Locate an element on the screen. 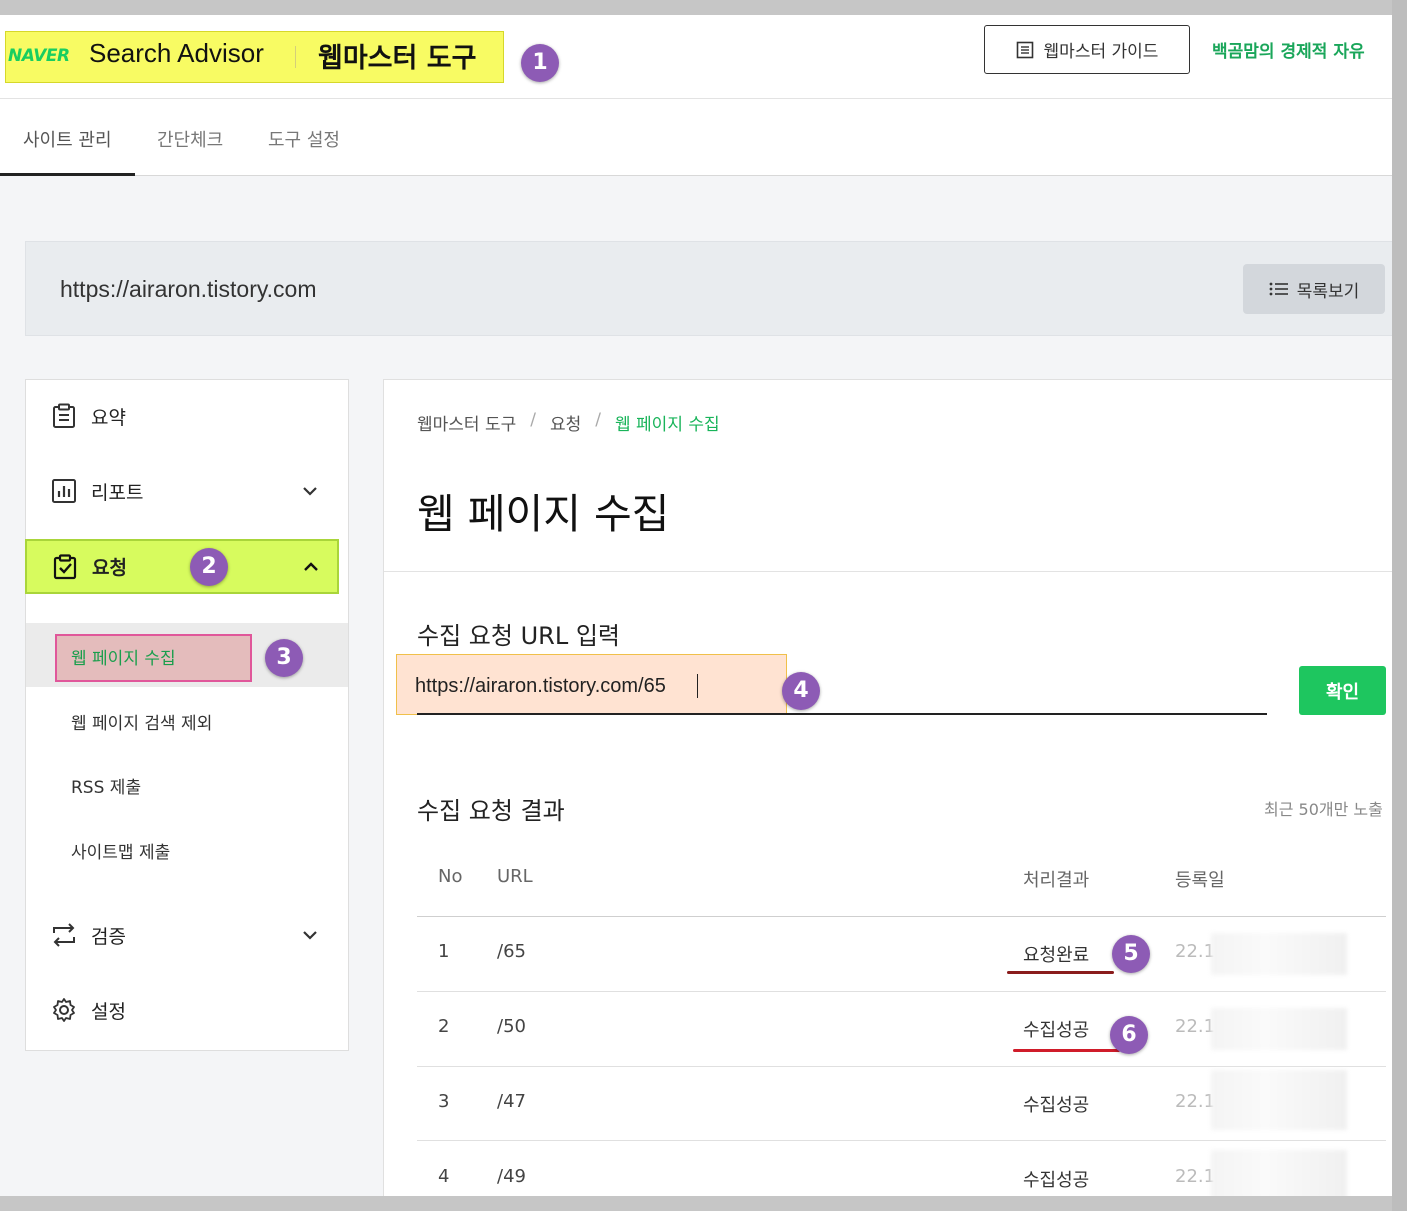  breadcrumb-item: 웹마스터 도구 is located at coordinates (466, 422).